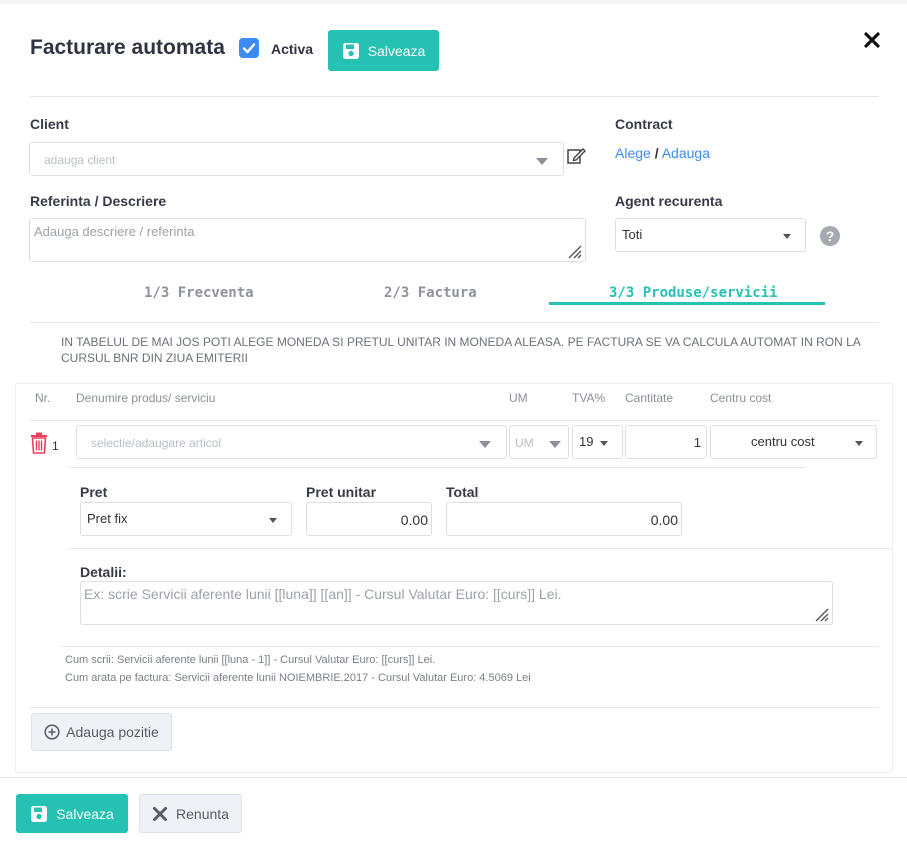  What do you see at coordinates (39, 443) in the screenshot?
I see `trash-icon` at bounding box center [39, 443].